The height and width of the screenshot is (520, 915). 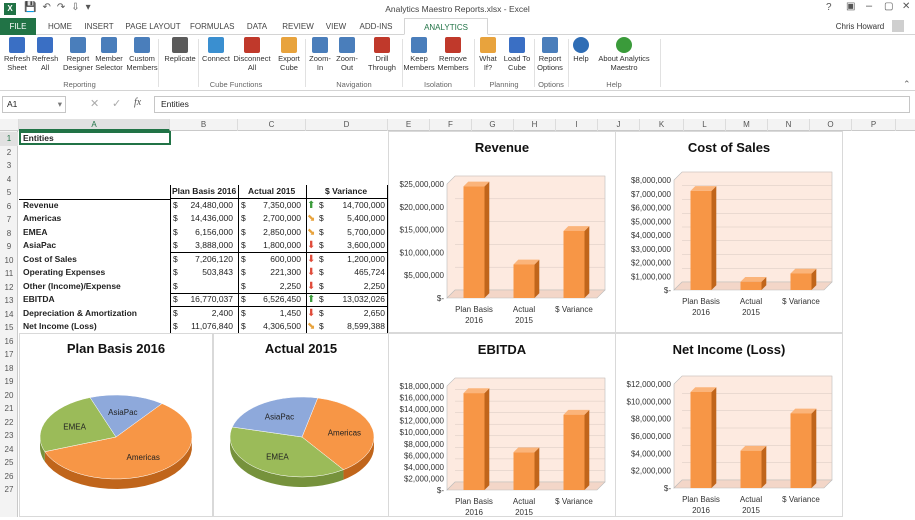 I want to click on ribbon-drill-through-button: Drill Through, so click(x=382, y=54).